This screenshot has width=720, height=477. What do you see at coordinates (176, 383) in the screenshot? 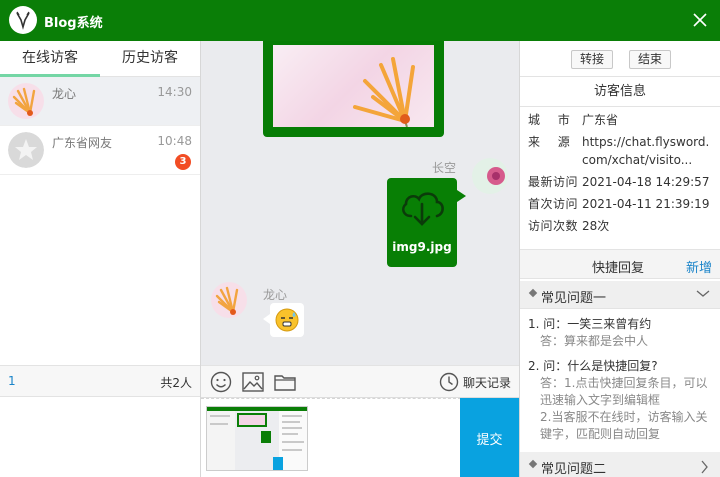
I see `visitor-total: 共2人` at bounding box center [176, 383].